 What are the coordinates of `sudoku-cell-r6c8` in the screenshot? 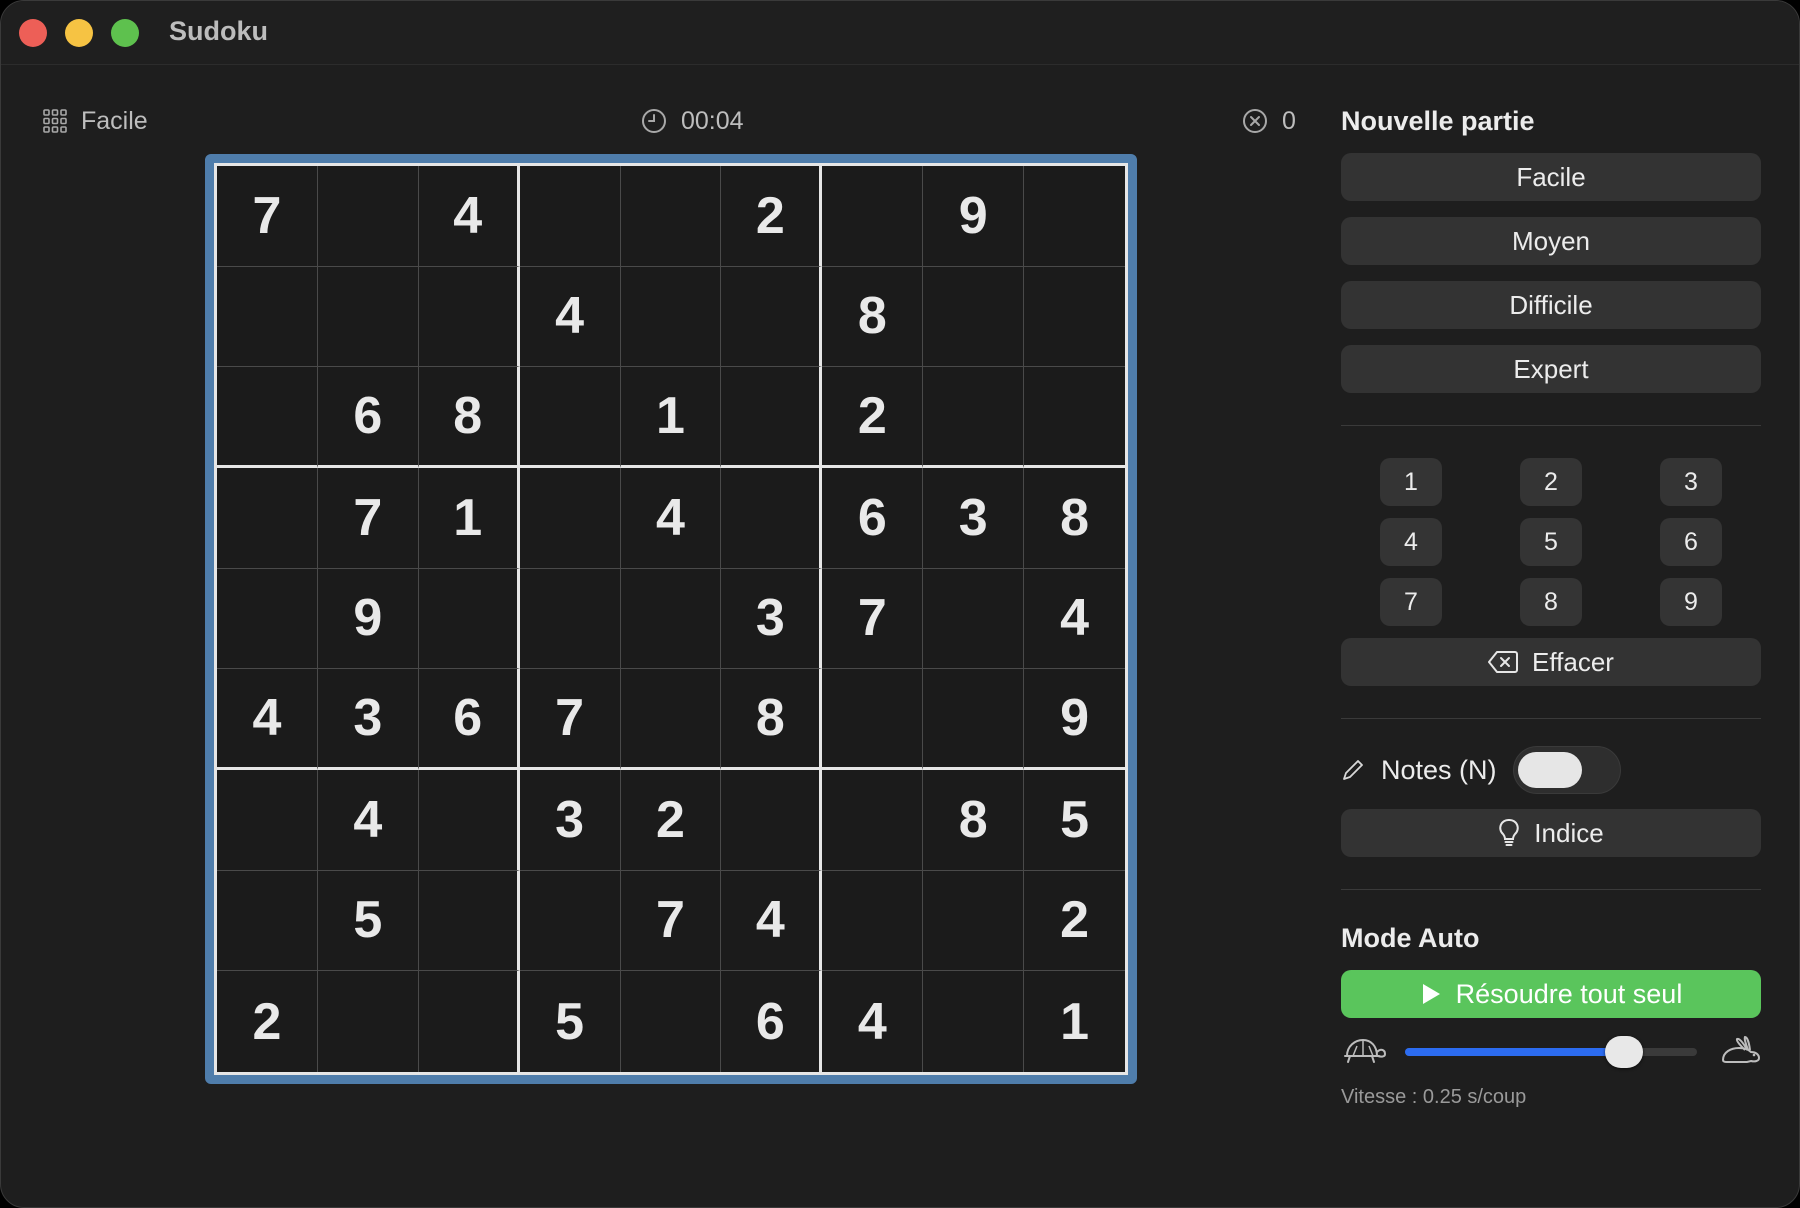 It's located at (974, 719).